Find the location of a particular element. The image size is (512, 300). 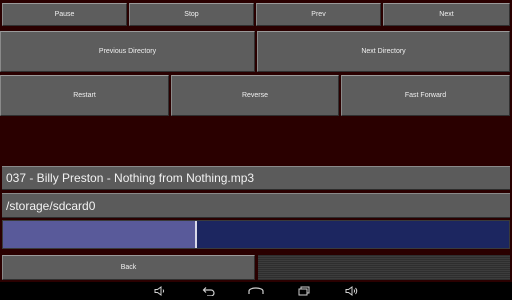

volume-up-icon is located at coordinates (352, 291).